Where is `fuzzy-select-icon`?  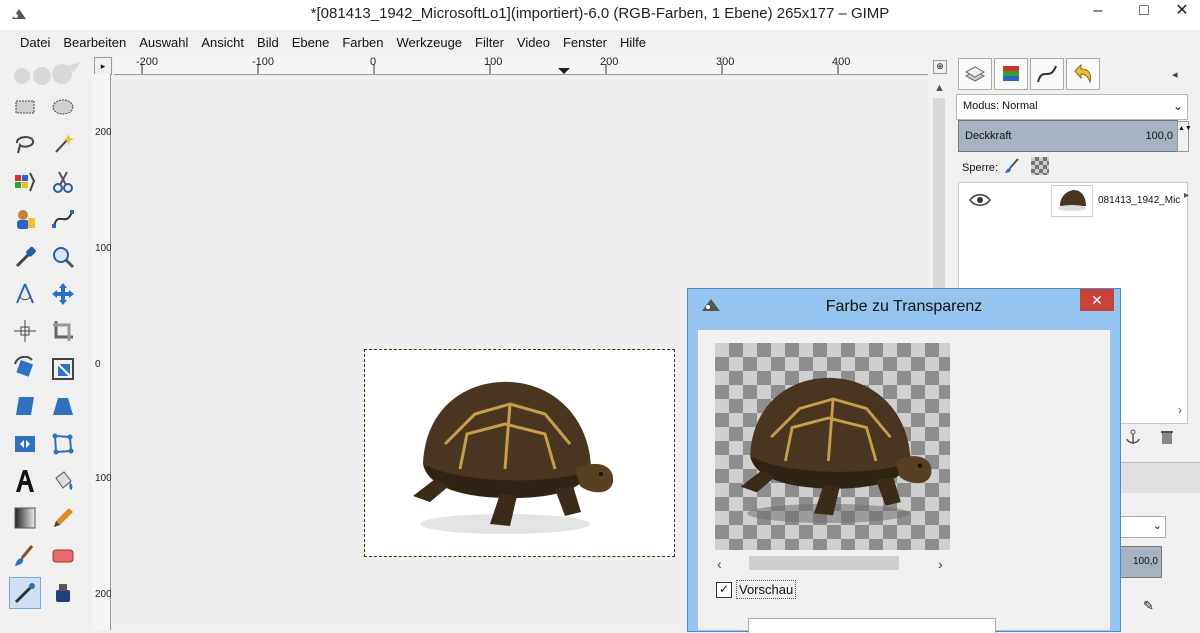
fuzzy-select-icon is located at coordinates (63, 144).